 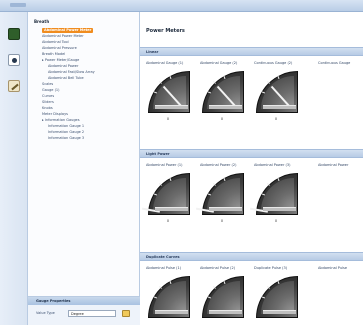 I want to click on section-header: Light Power, so click(x=251, y=153).